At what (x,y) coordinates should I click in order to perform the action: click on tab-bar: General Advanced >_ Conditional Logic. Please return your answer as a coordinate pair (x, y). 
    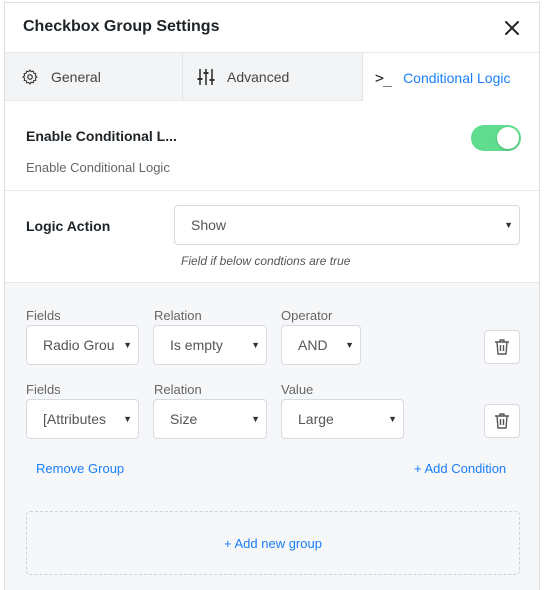
    Looking at the image, I should click on (272, 77).